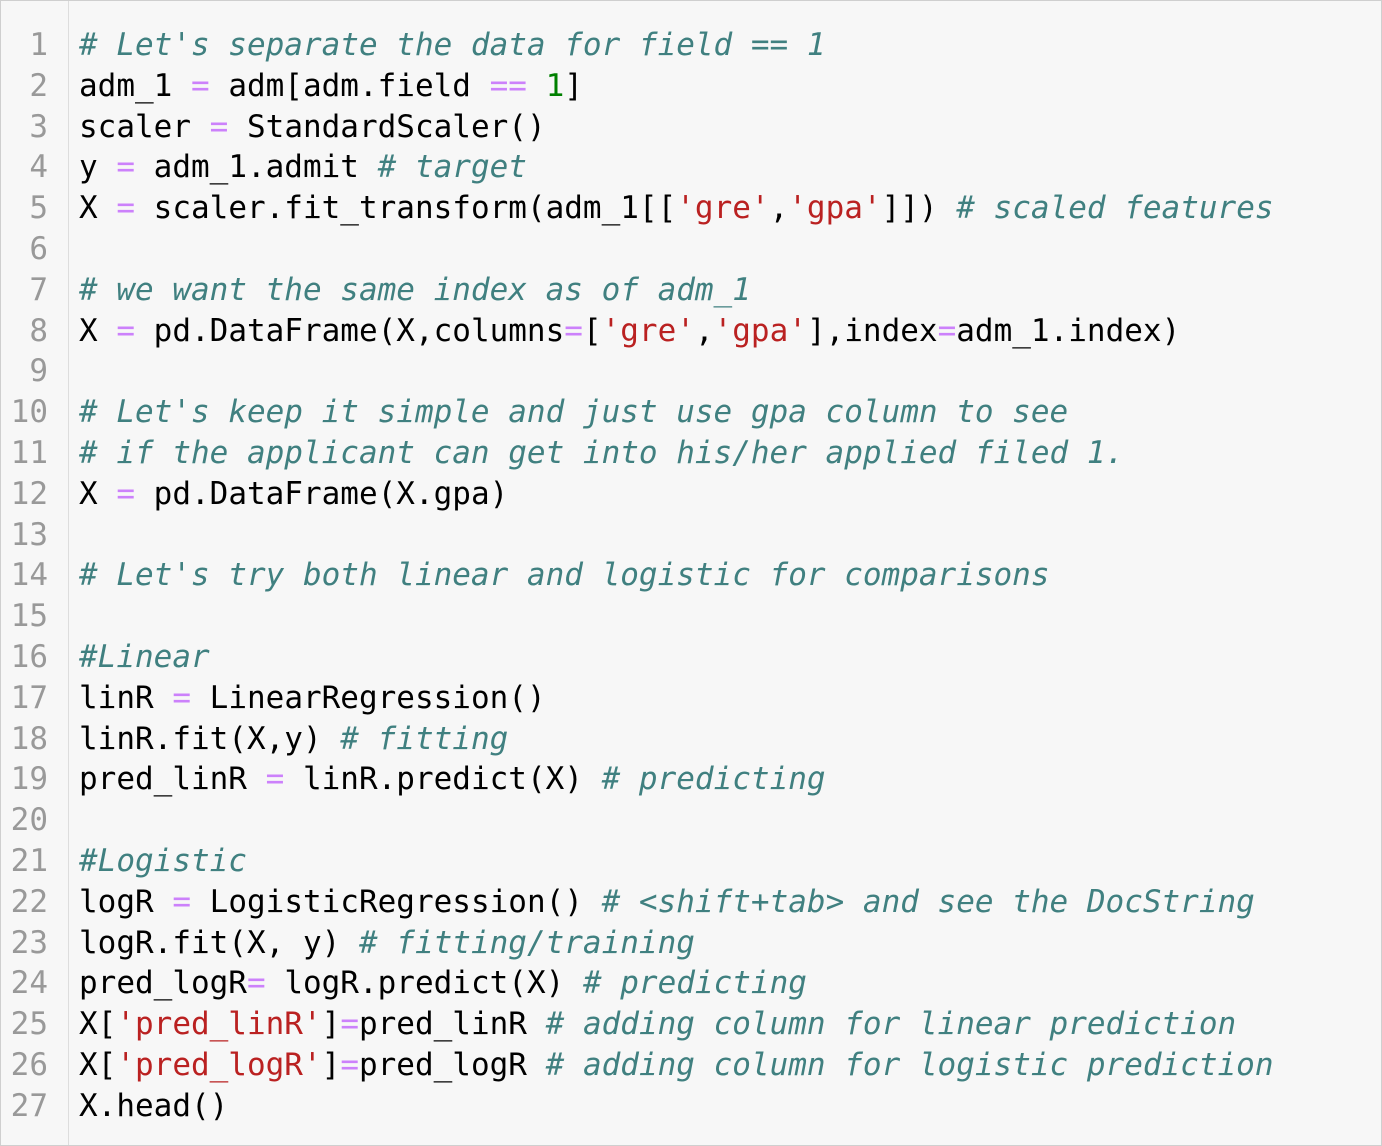  What do you see at coordinates (38, 85) in the screenshot?
I see `line-number: 2` at bounding box center [38, 85].